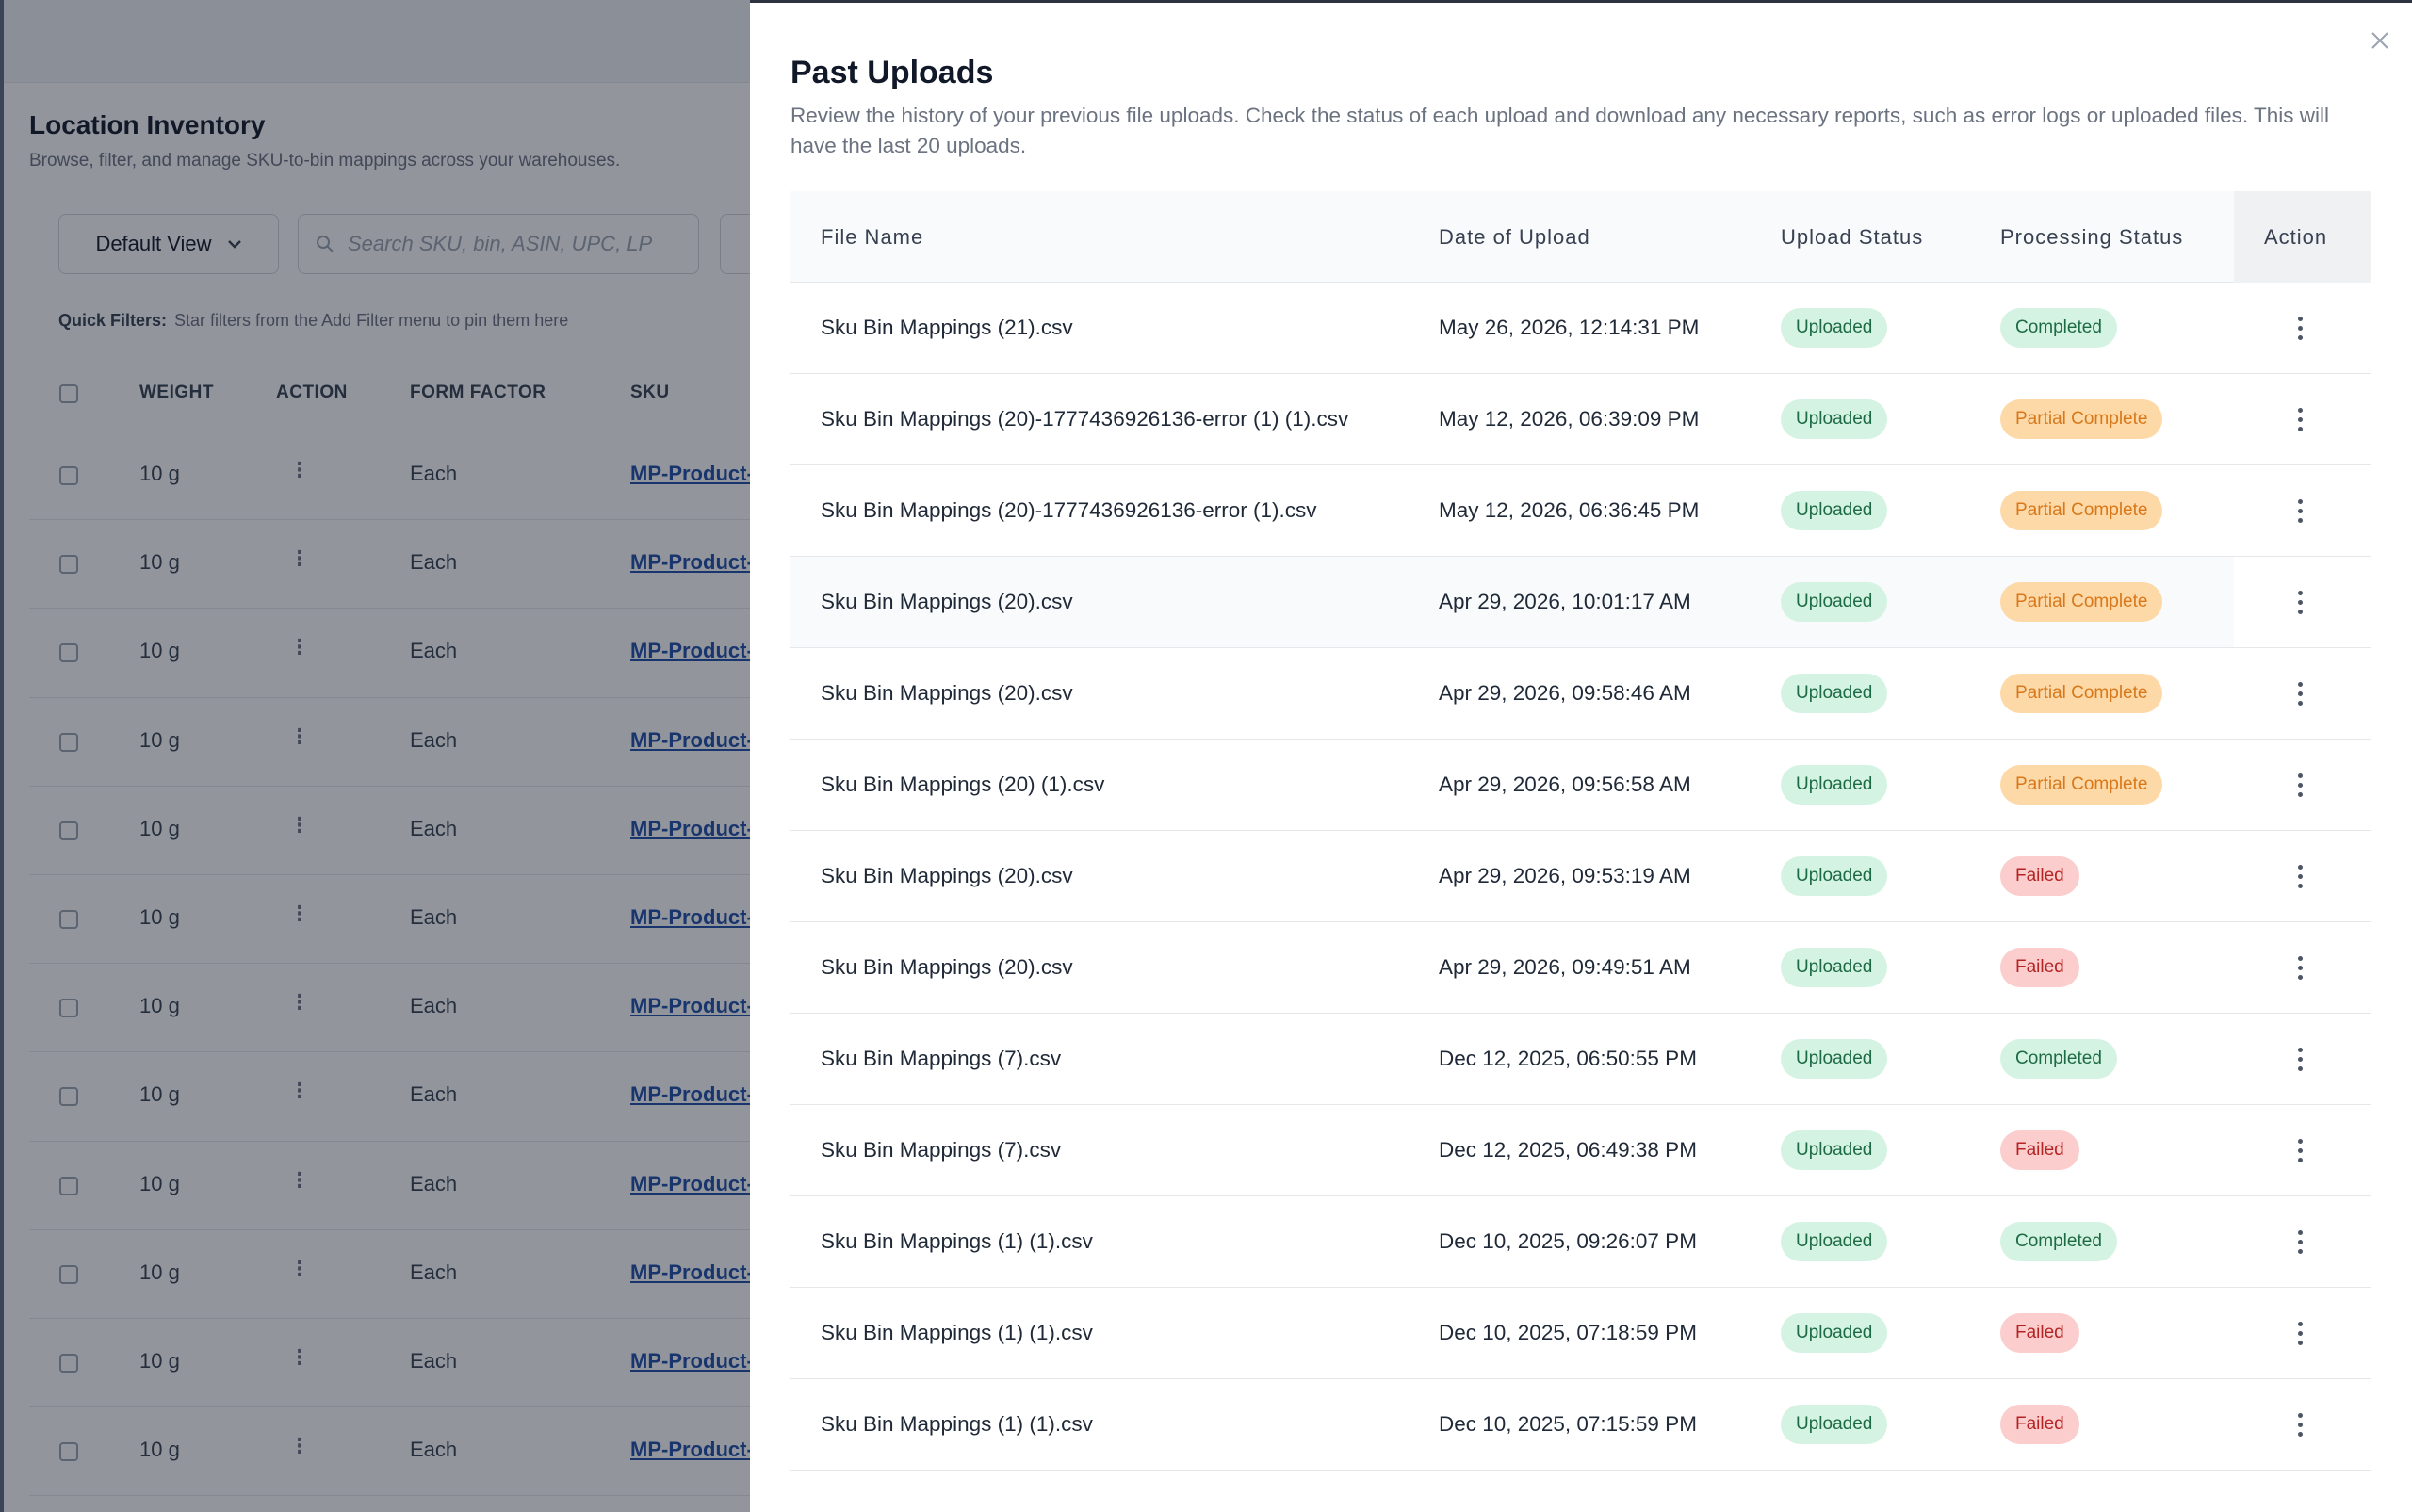 Image resolution: width=2412 pixels, height=1512 pixels. What do you see at coordinates (2092, 236) in the screenshot?
I see `column-processing-status: Processing Status` at bounding box center [2092, 236].